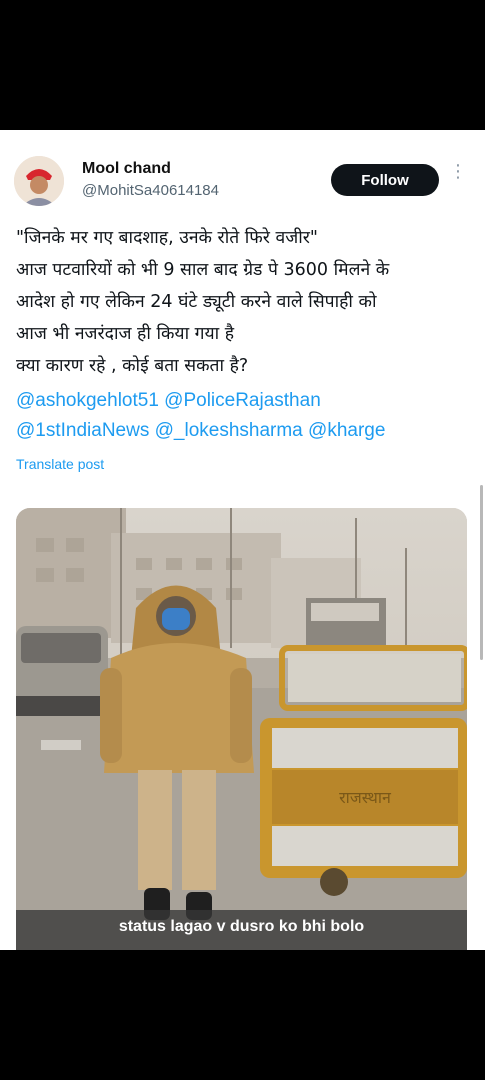 This screenshot has height=1080, width=485. What do you see at coordinates (150, 190) in the screenshot?
I see `author-handle: @MohitSa40614184` at bounding box center [150, 190].